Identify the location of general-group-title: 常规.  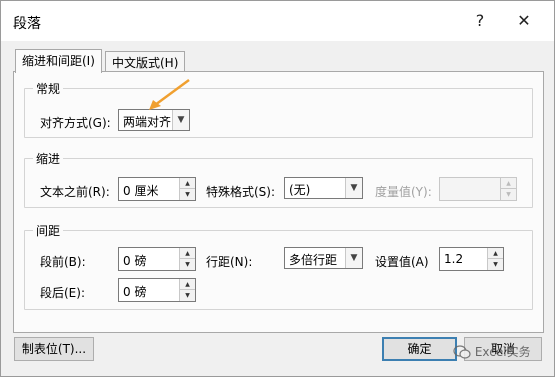
(48, 88).